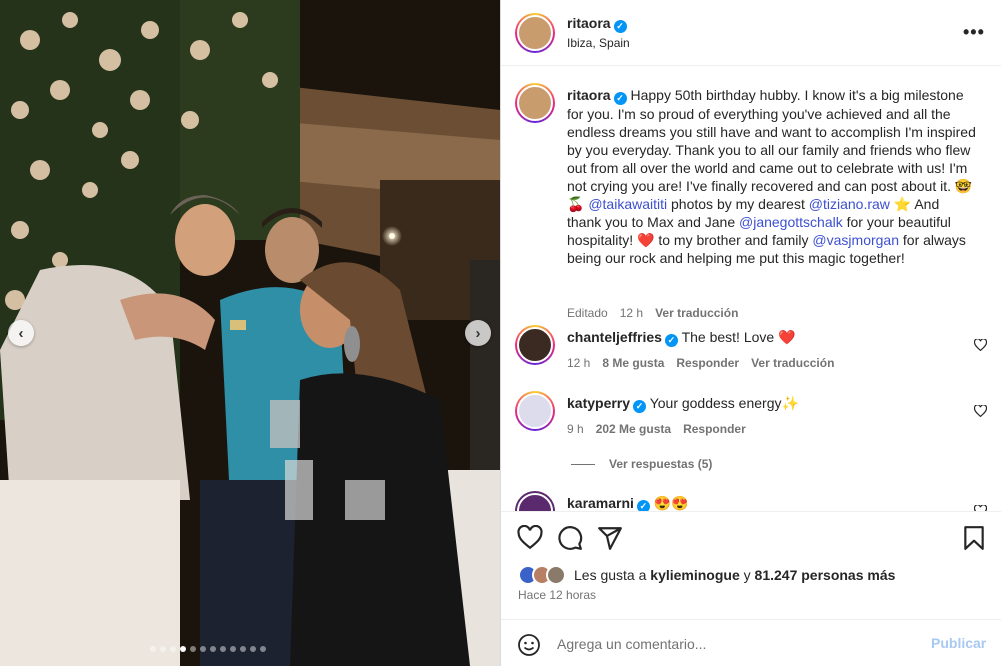 This screenshot has height=666, width=1001. What do you see at coordinates (556, 575) in the screenshot?
I see `liker-avatar` at bounding box center [556, 575].